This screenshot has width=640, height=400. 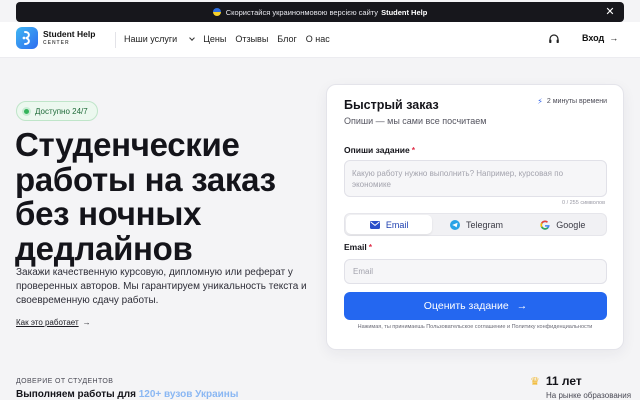 I want to click on google-icon, so click(x=545, y=225).